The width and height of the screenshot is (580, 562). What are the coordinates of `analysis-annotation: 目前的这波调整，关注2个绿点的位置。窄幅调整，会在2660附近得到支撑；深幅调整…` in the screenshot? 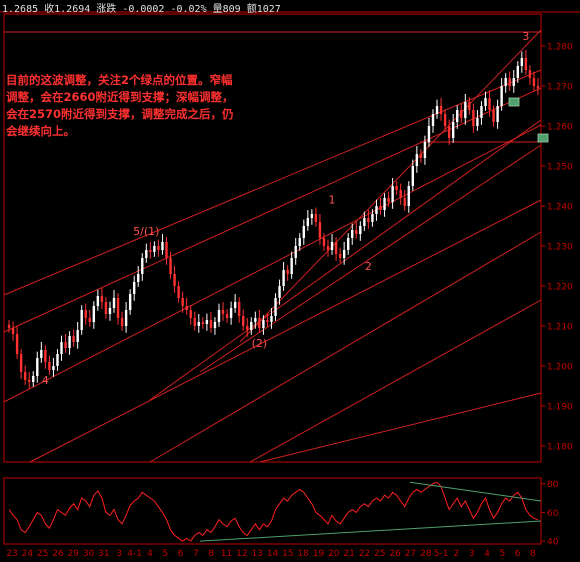 It's located at (120, 105).